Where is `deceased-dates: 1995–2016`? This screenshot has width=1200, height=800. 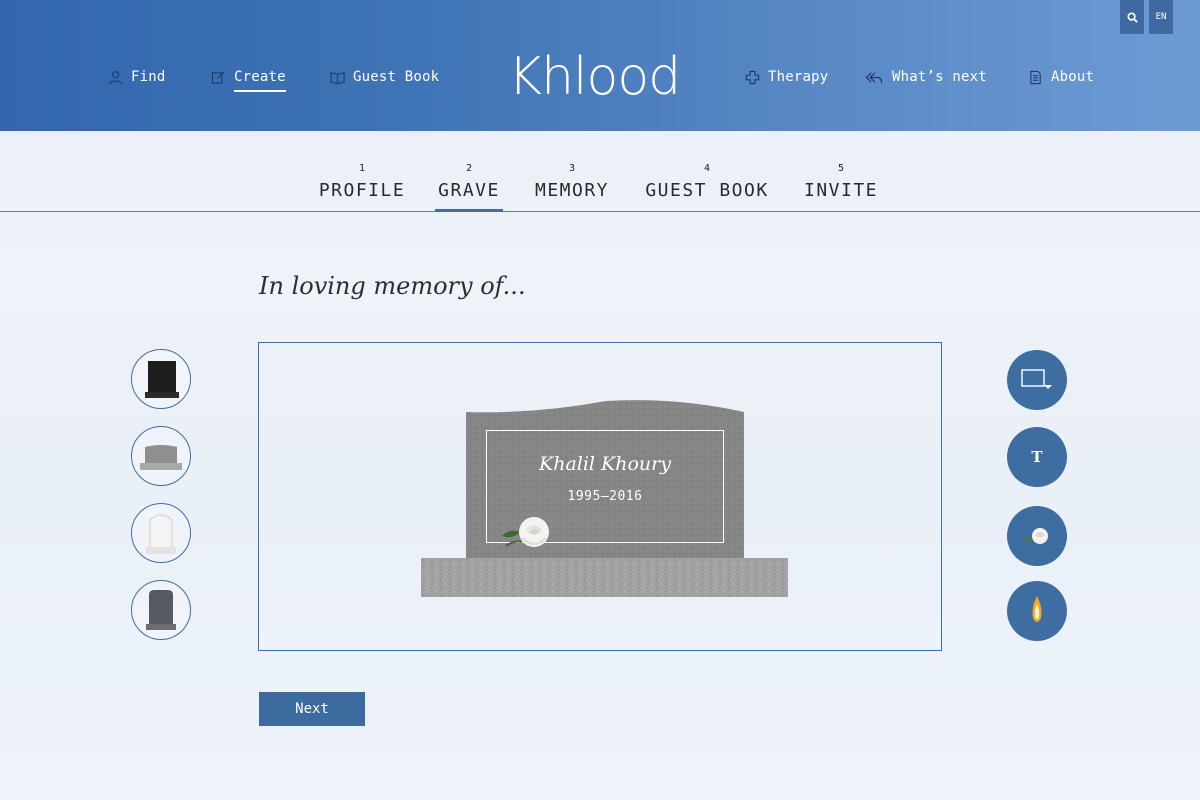 deceased-dates: 1995–2016 is located at coordinates (605, 496).